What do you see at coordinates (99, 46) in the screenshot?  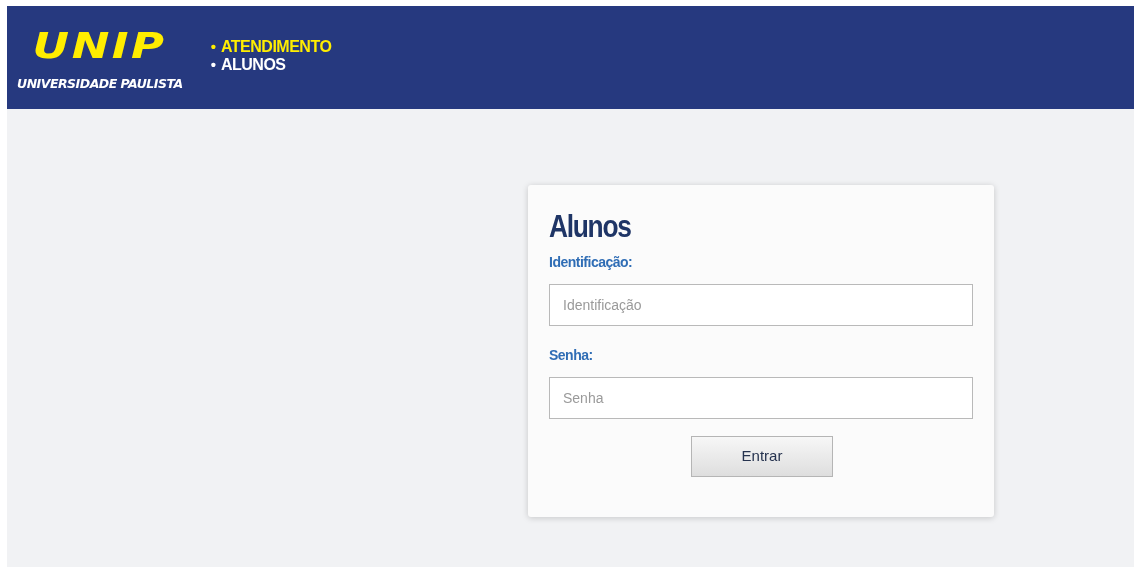 I see `logo-wordmark: UNIP` at bounding box center [99, 46].